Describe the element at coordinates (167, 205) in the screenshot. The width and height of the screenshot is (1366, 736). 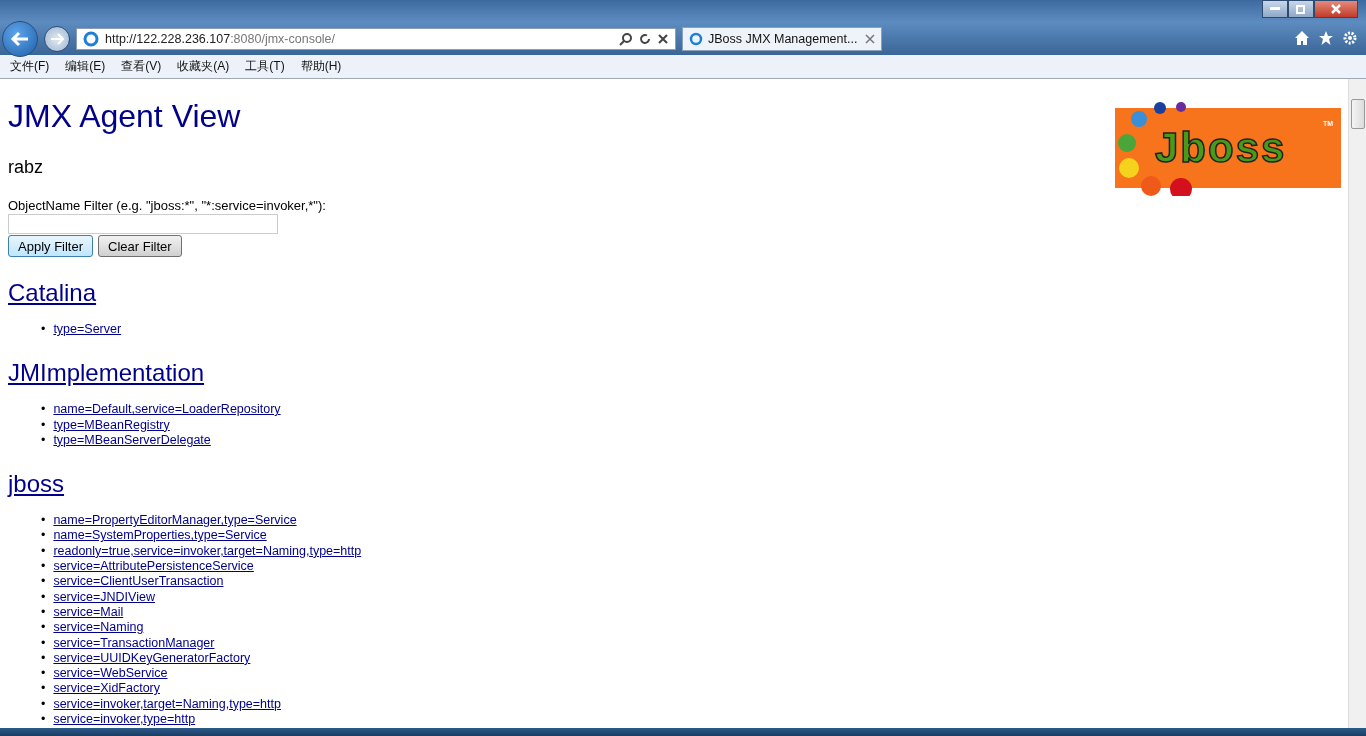
I see `filter-label: ObjectName Filter (e.g. "jboss:*", "*:service=invoker,*"):` at that location.